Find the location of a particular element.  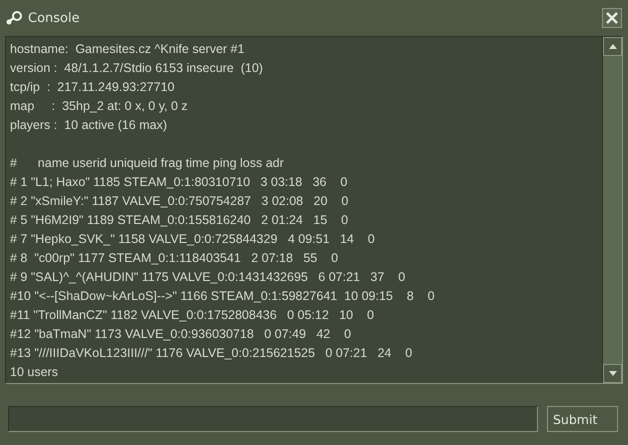

close-button is located at coordinates (612, 18).